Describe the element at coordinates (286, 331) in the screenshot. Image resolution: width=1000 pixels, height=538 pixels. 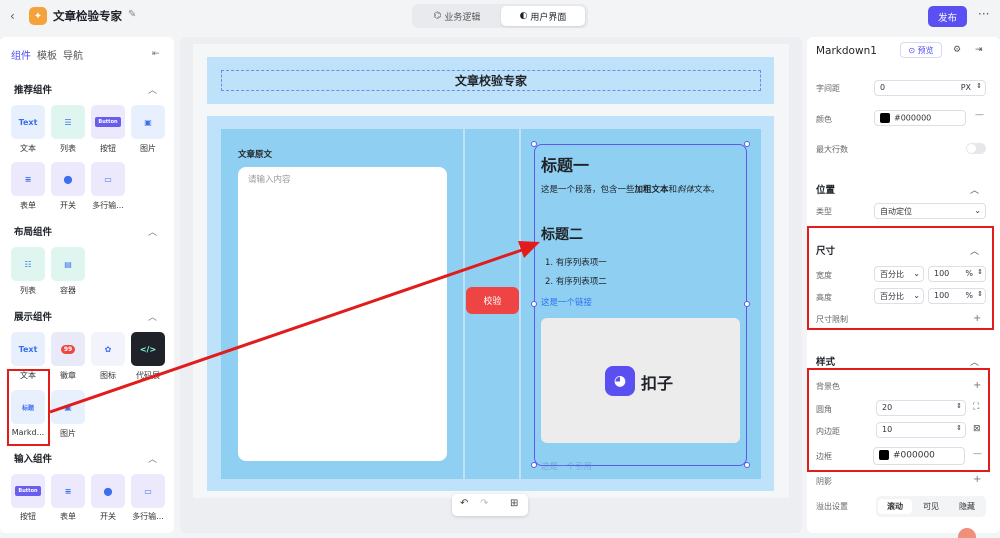
I see `arrow-line` at that location.